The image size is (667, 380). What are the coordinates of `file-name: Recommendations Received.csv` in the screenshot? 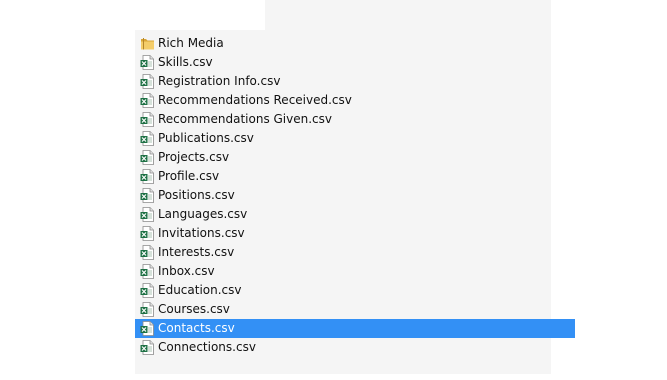 It's located at (255, 100).